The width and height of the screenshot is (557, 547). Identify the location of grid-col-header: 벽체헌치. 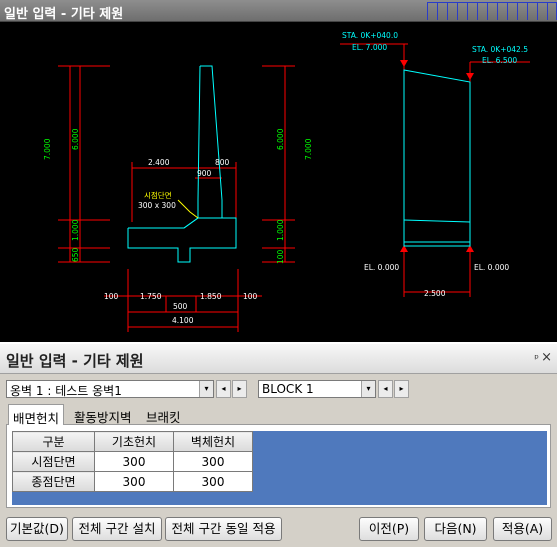
(213, 441).